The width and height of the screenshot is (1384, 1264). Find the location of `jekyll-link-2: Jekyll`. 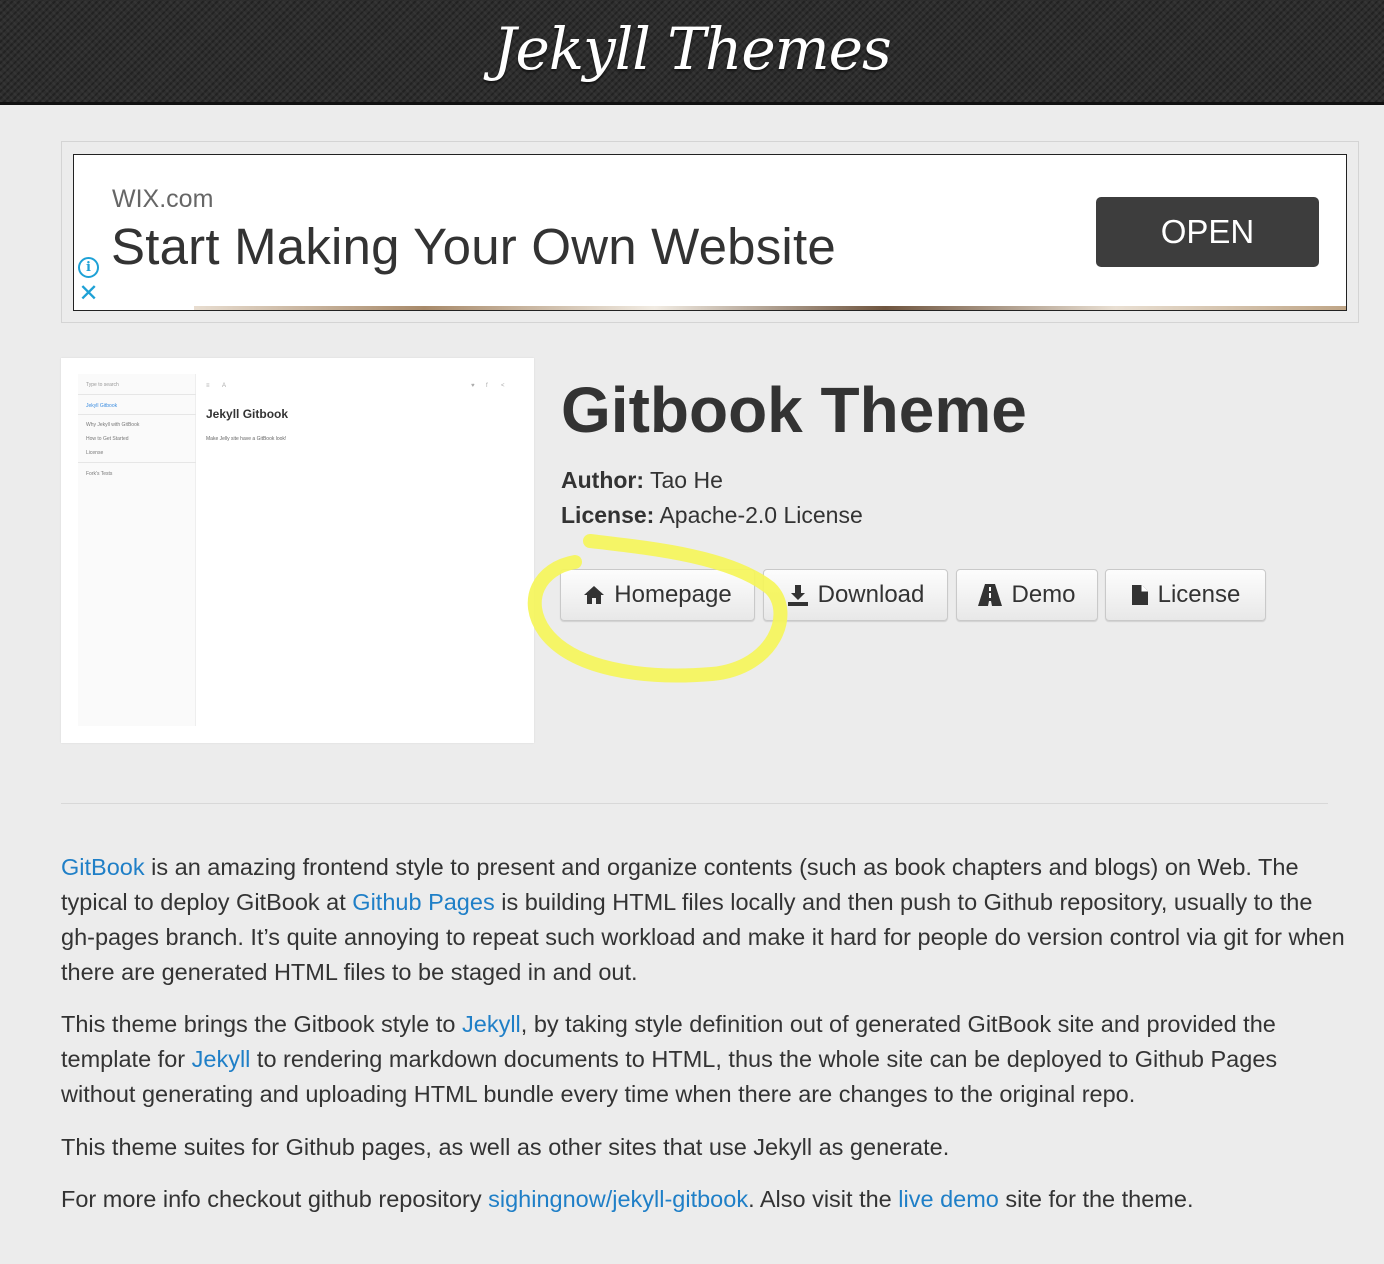

jekyll-link-2: Jekyll is located at coordinates (221, 1059).